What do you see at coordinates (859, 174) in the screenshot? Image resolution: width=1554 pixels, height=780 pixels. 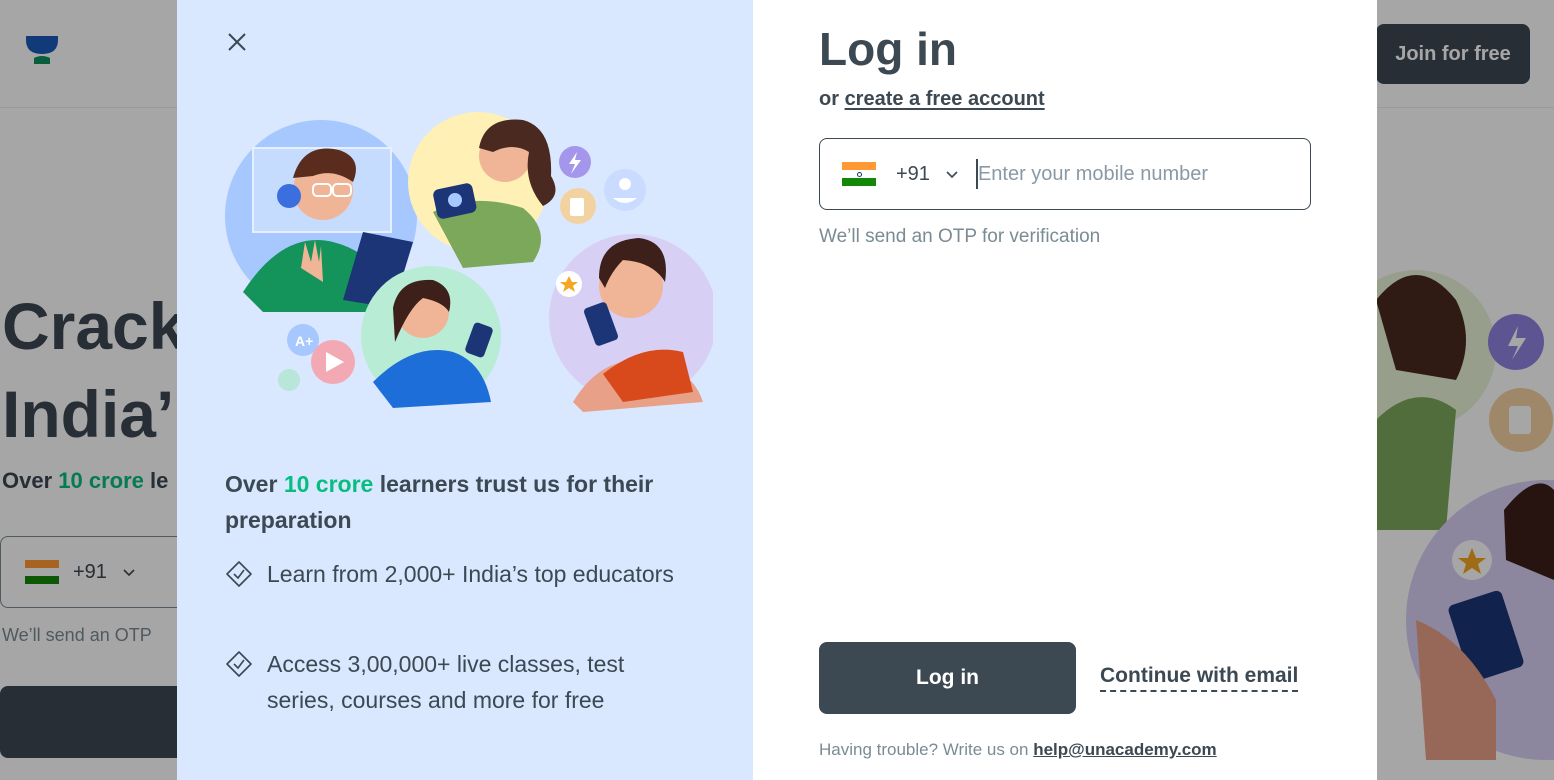 I see `india-flag-icon` at bounding box center [859, 174].